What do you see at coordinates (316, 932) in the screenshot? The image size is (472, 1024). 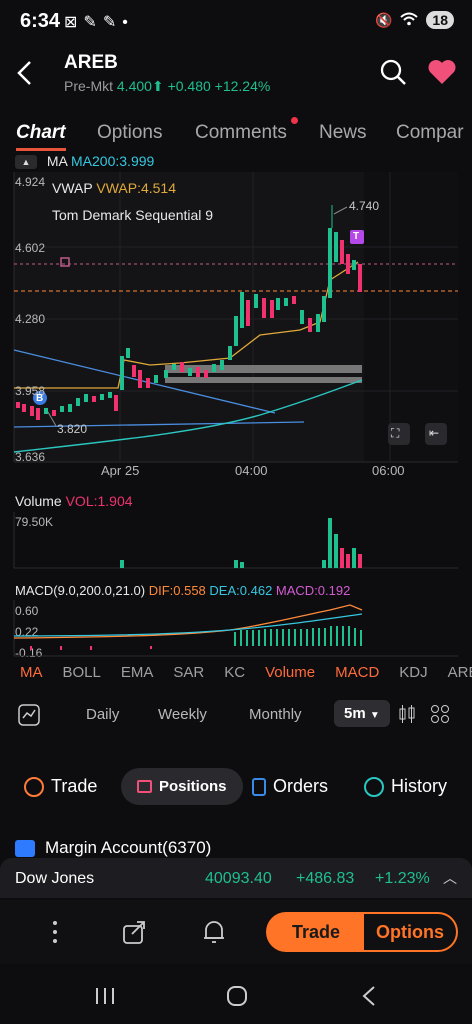 I see `trade-button: Trade` at bounding box center [316, 932].